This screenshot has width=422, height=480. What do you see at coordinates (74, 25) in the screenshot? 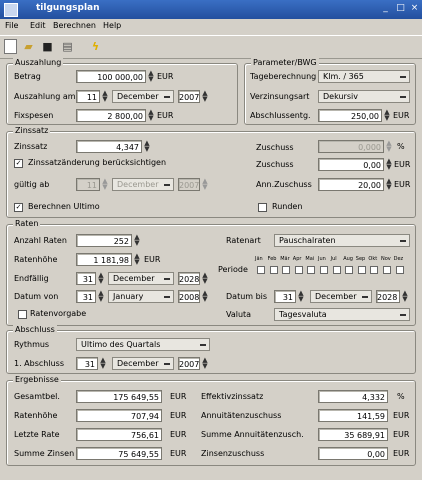
I see `menu-berechnen: Berechnen` at bounding box center [74, 25].